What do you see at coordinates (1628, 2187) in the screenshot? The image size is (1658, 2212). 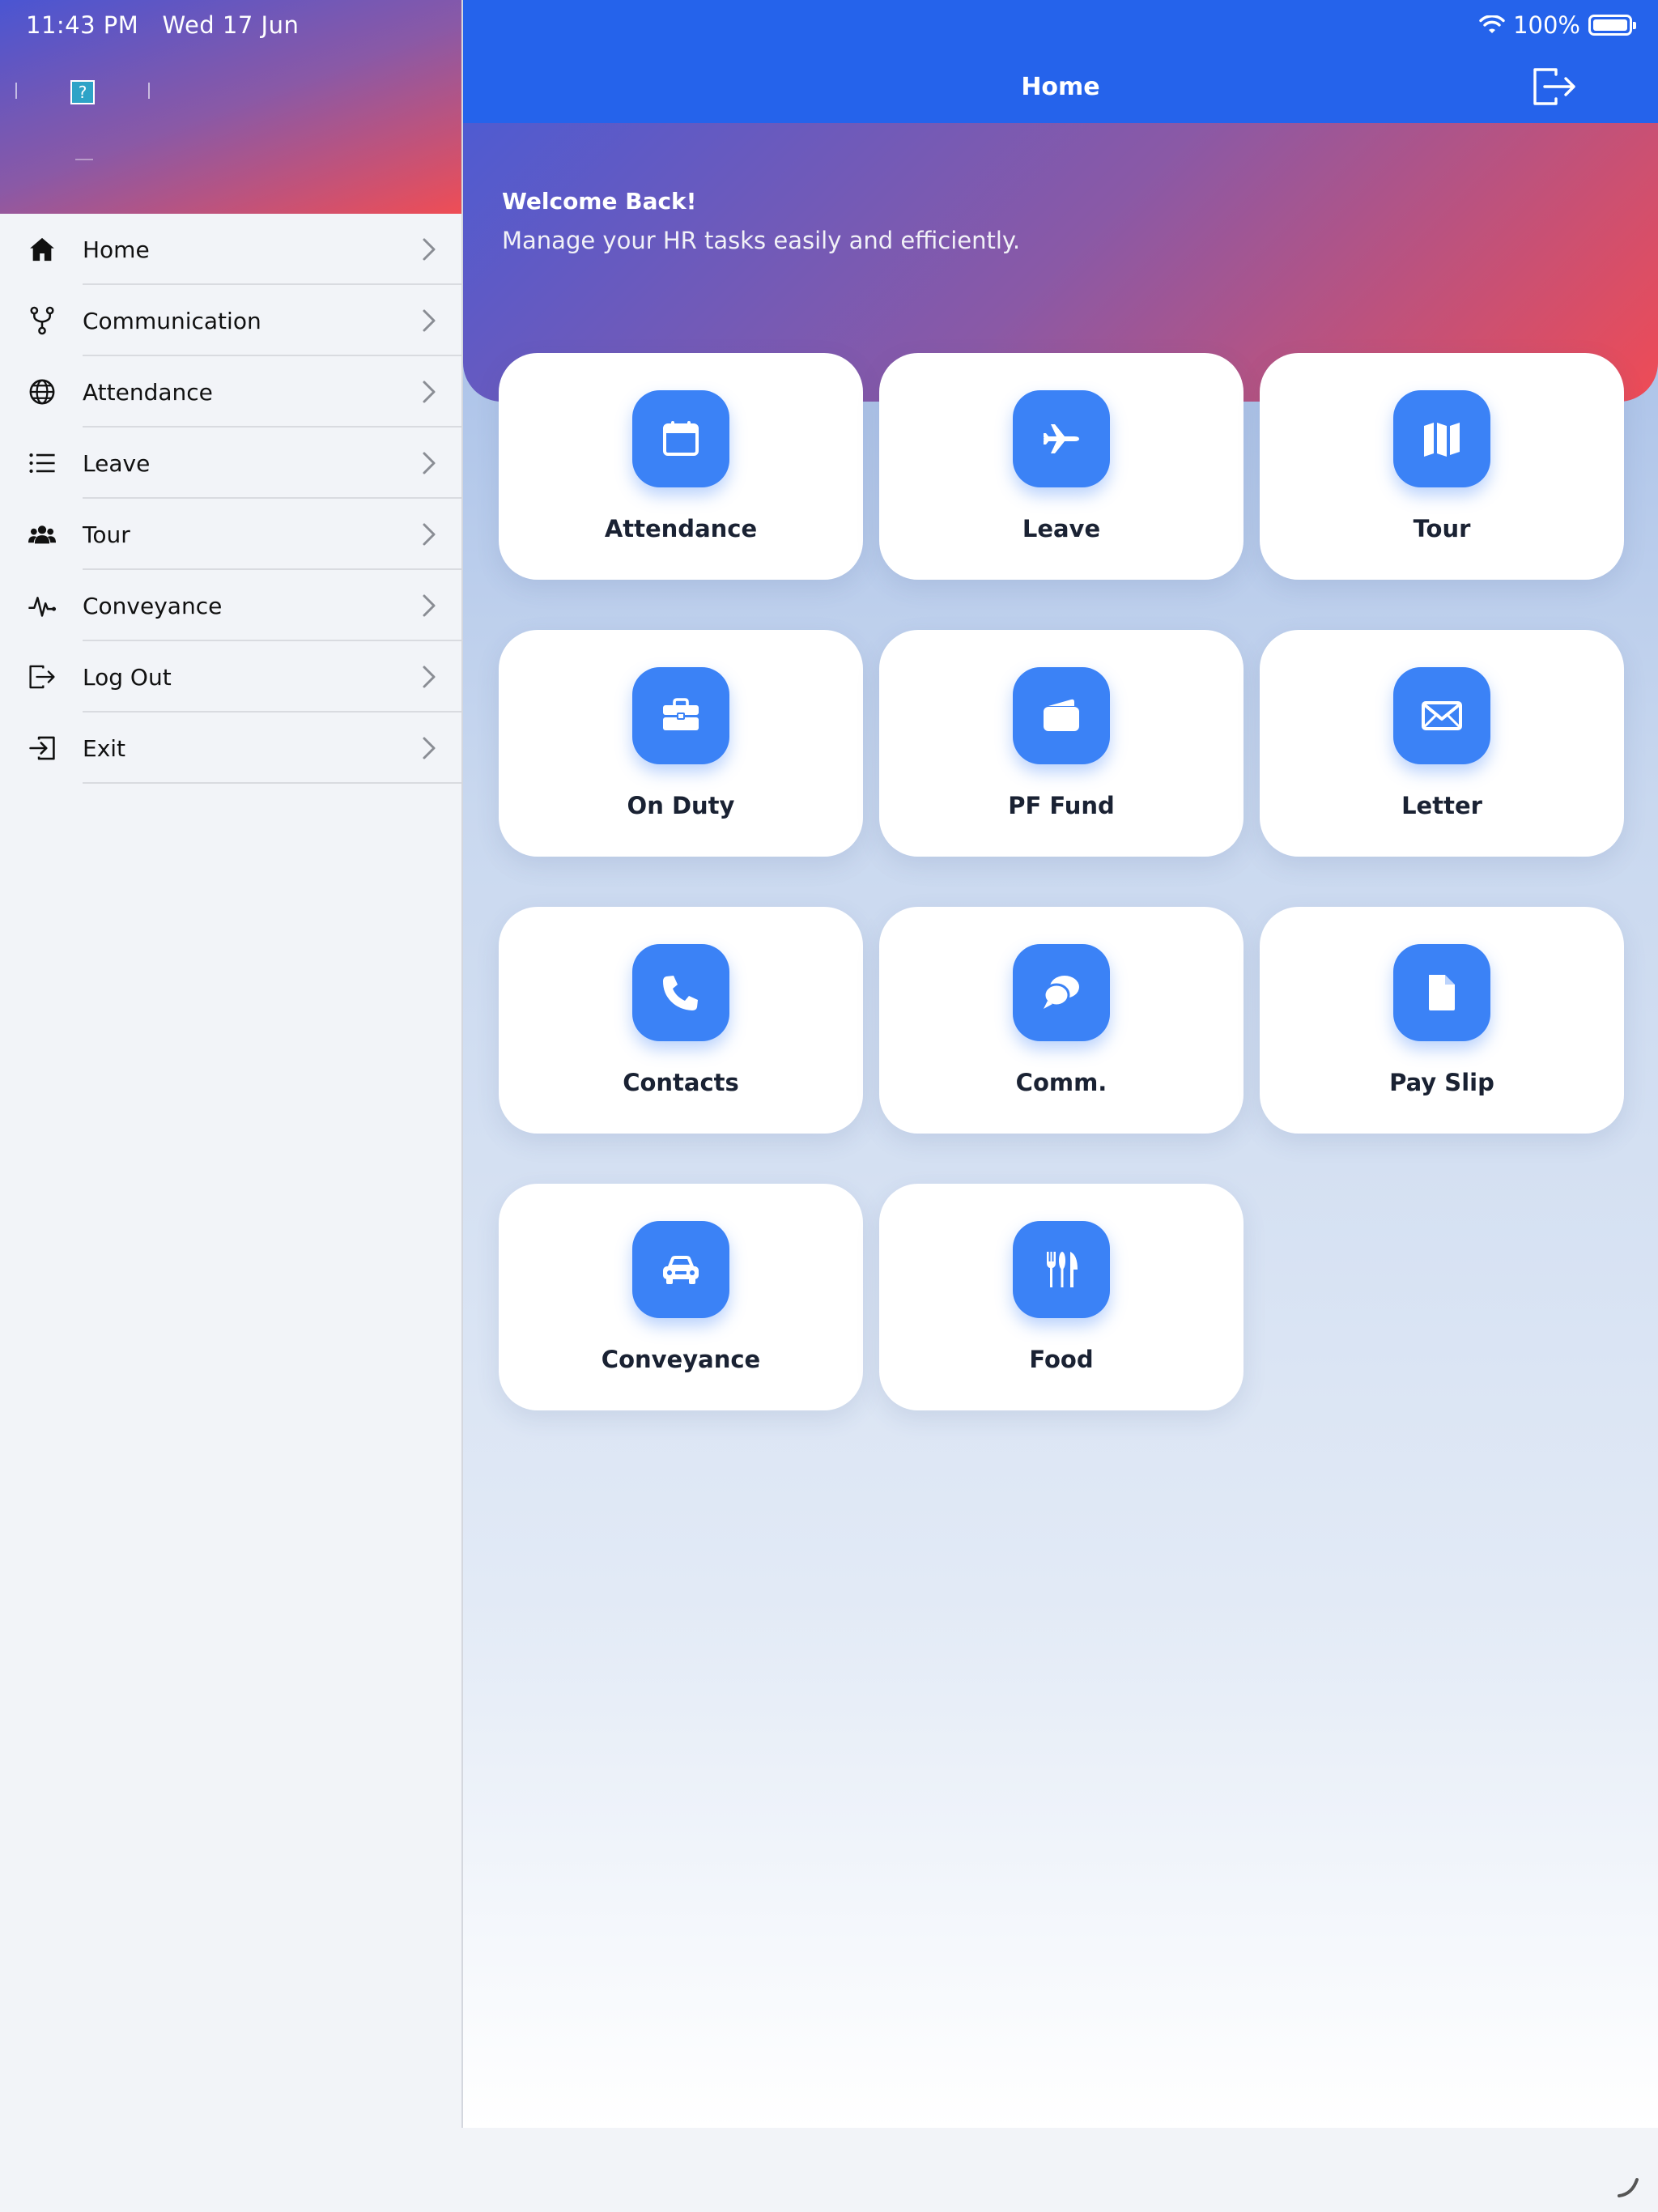 I see `resize-handle-icon` at bounding box center [1628, 2187].